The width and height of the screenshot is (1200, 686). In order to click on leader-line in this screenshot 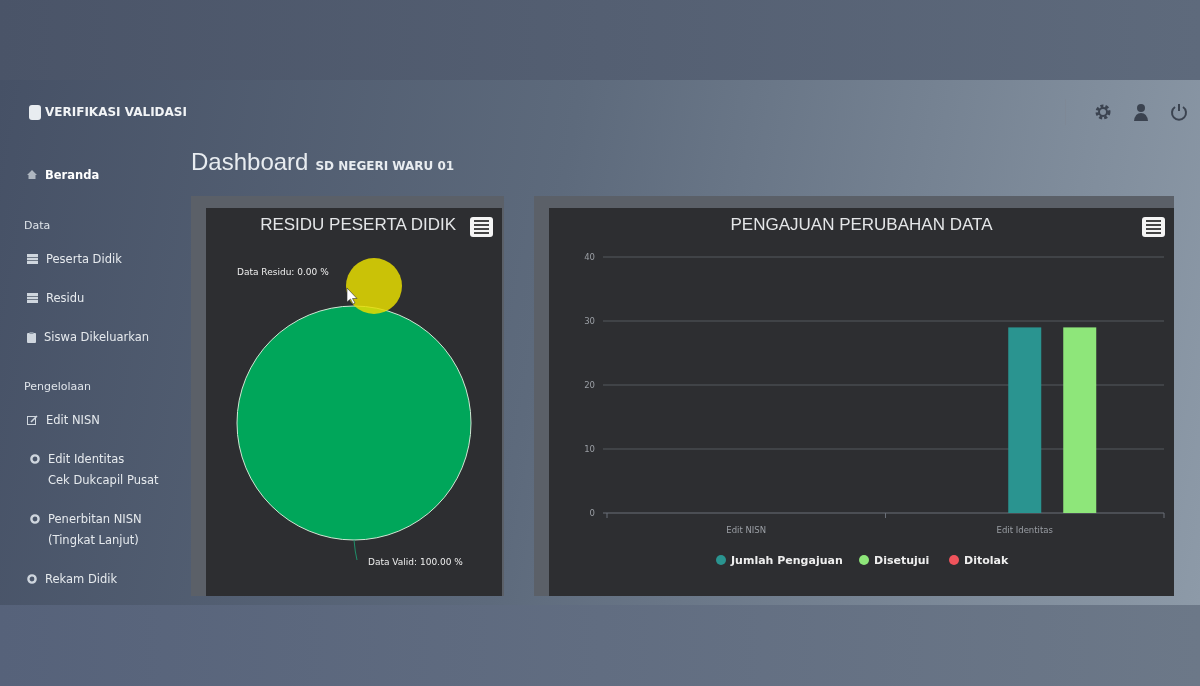, I will do `click(355, 550)`.